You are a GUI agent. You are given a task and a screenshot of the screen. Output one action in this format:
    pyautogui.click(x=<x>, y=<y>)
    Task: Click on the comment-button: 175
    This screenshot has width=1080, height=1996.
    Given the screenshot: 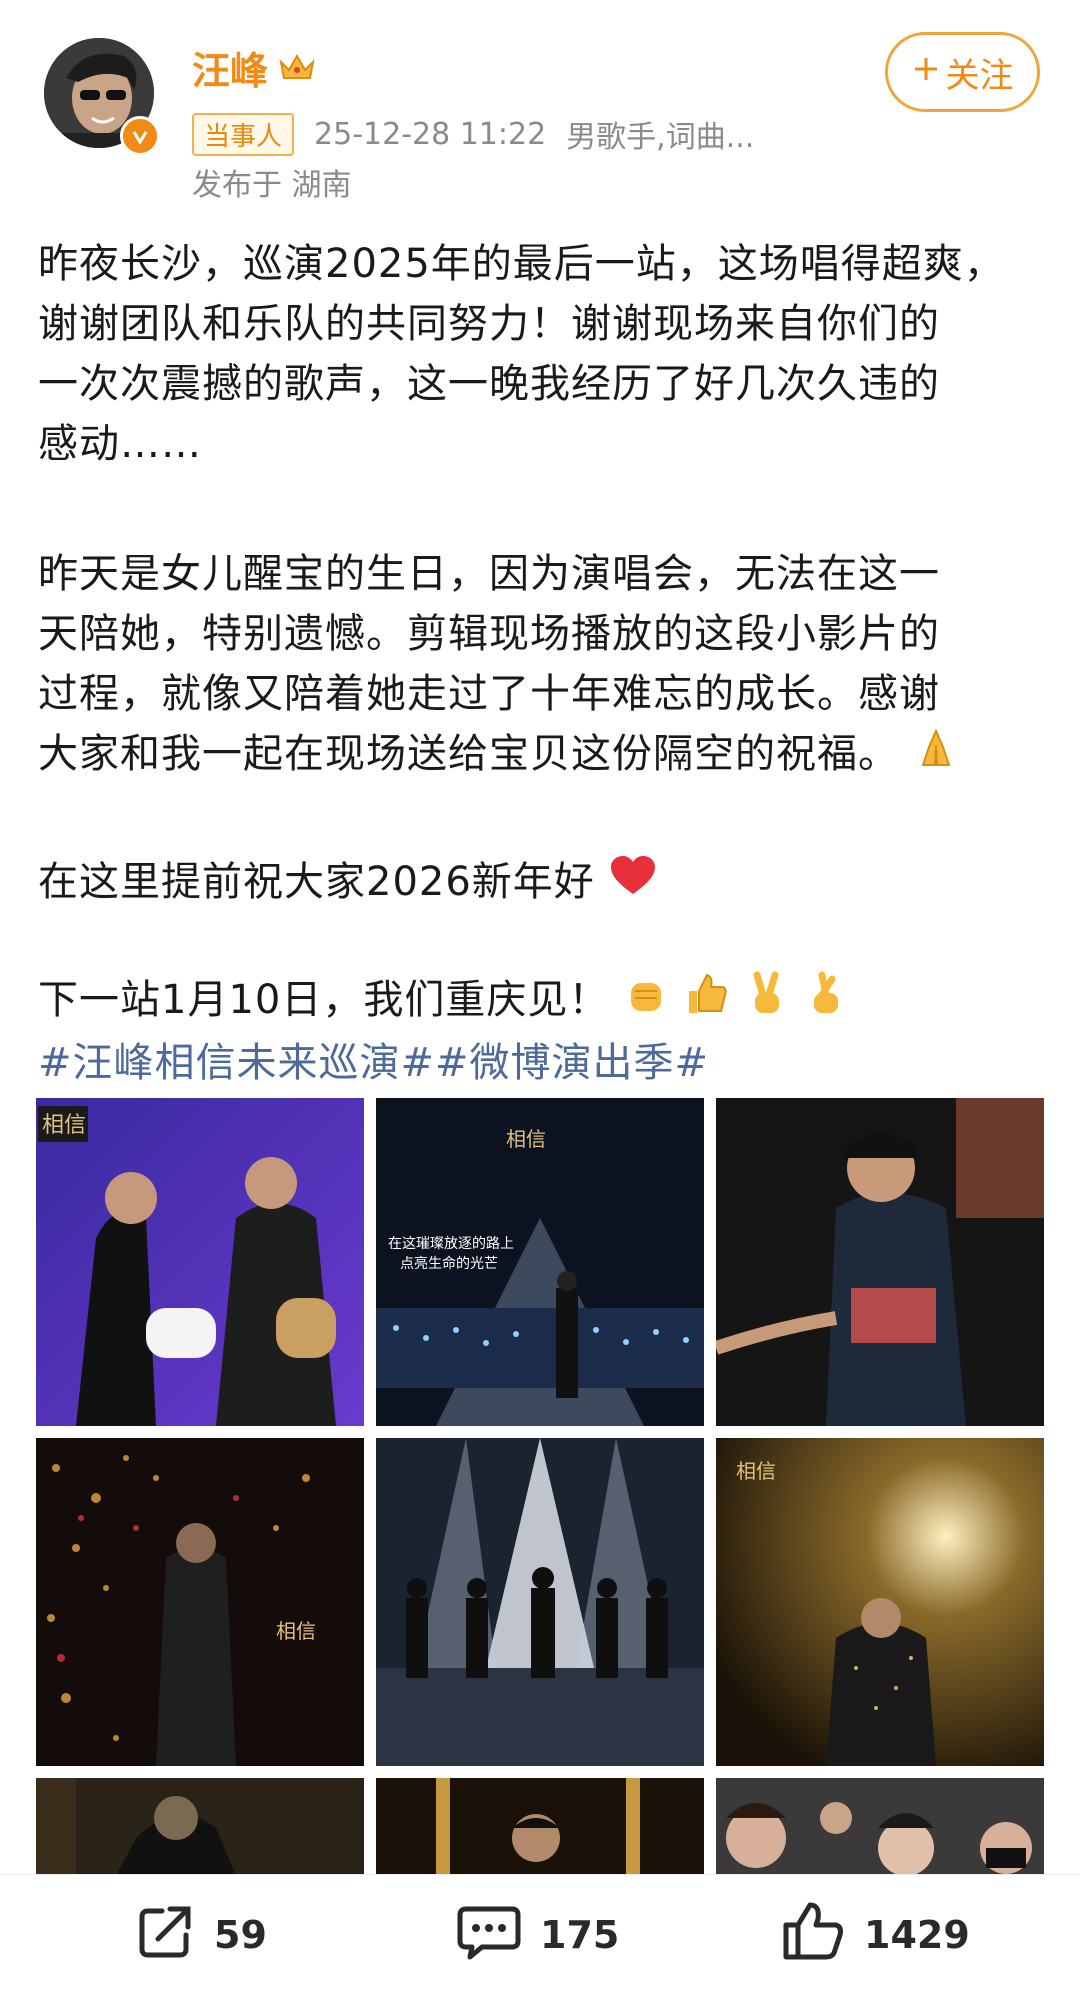 What is the action you would take?
    pyautogui.click(x=537, y=1935)
    